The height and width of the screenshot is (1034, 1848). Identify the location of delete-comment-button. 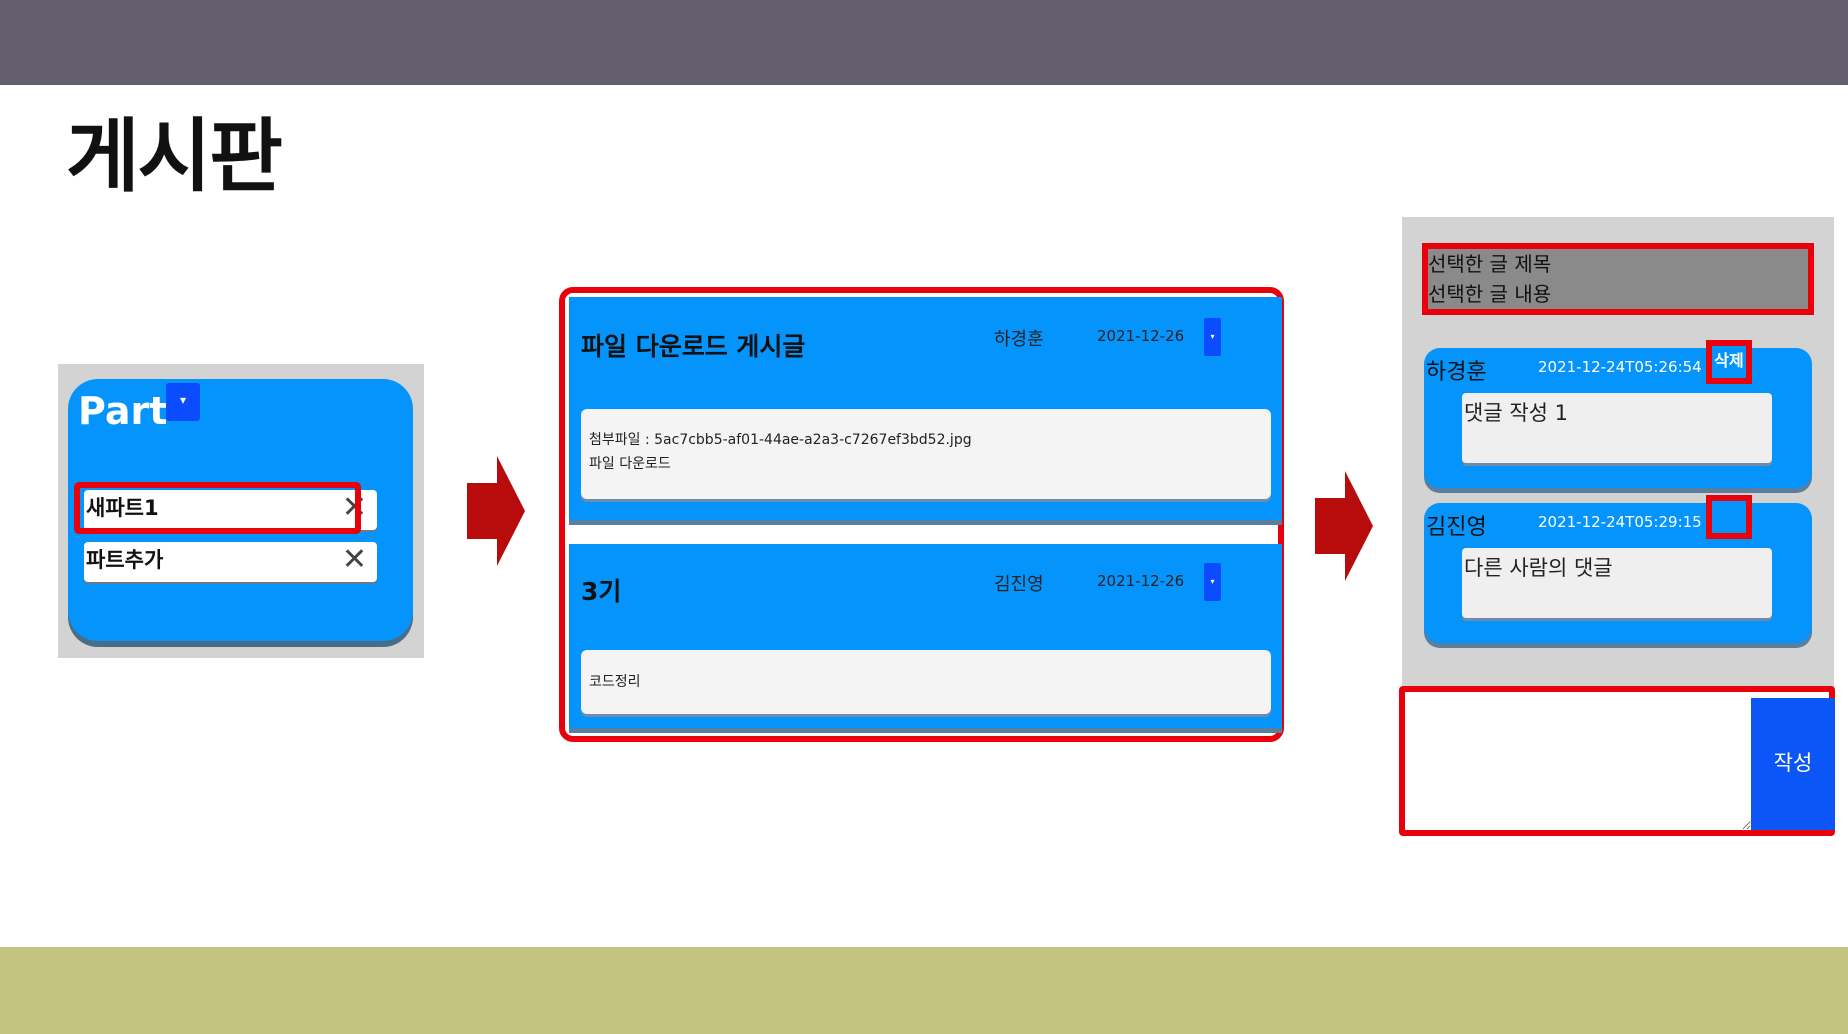
(1729, 517).